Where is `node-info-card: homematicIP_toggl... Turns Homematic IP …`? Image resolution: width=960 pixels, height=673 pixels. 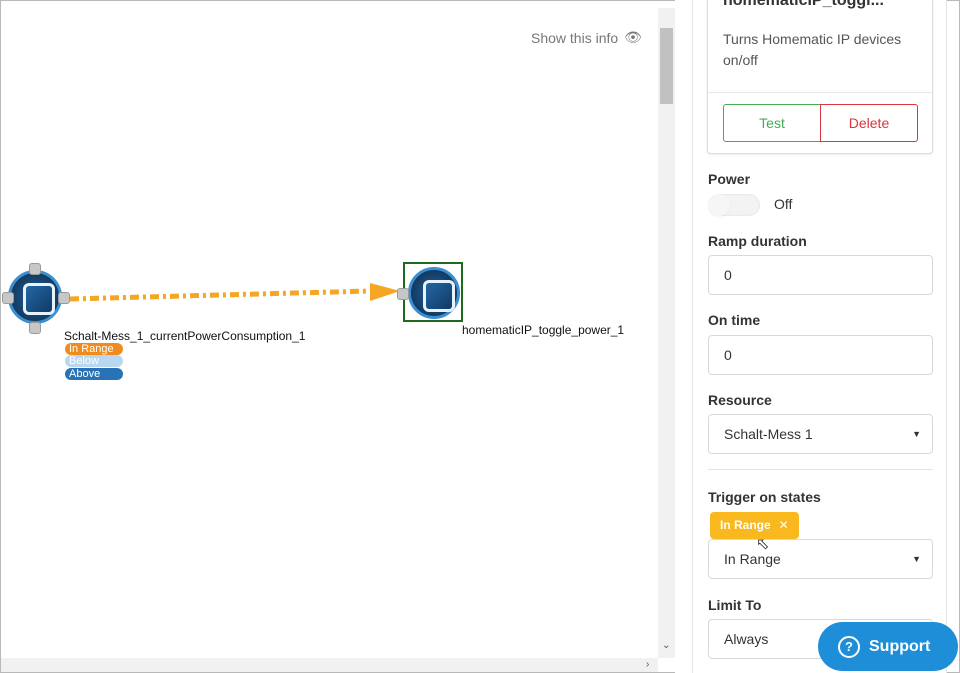 node-info-card: homematicIP_toggl... Turns Homematic IP … is located at coordinates (820, 77).